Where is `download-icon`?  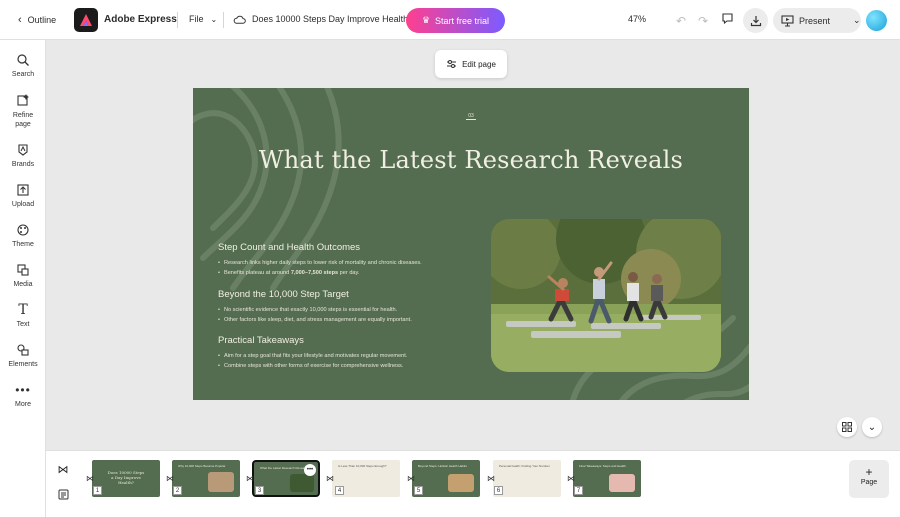 download-icon is located at coordinates (755, 20).